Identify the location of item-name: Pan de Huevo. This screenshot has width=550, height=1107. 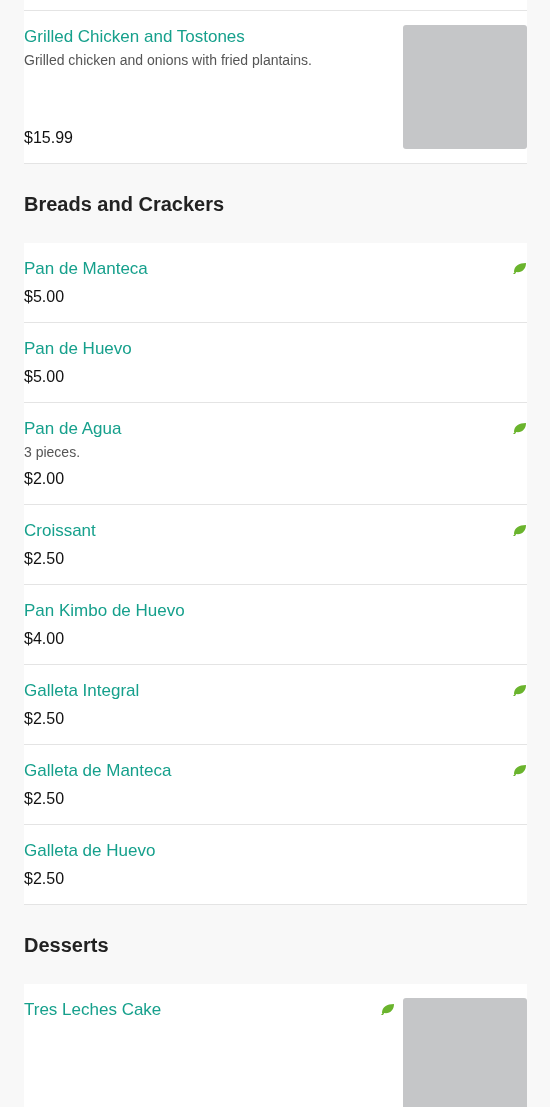
(275, 348).